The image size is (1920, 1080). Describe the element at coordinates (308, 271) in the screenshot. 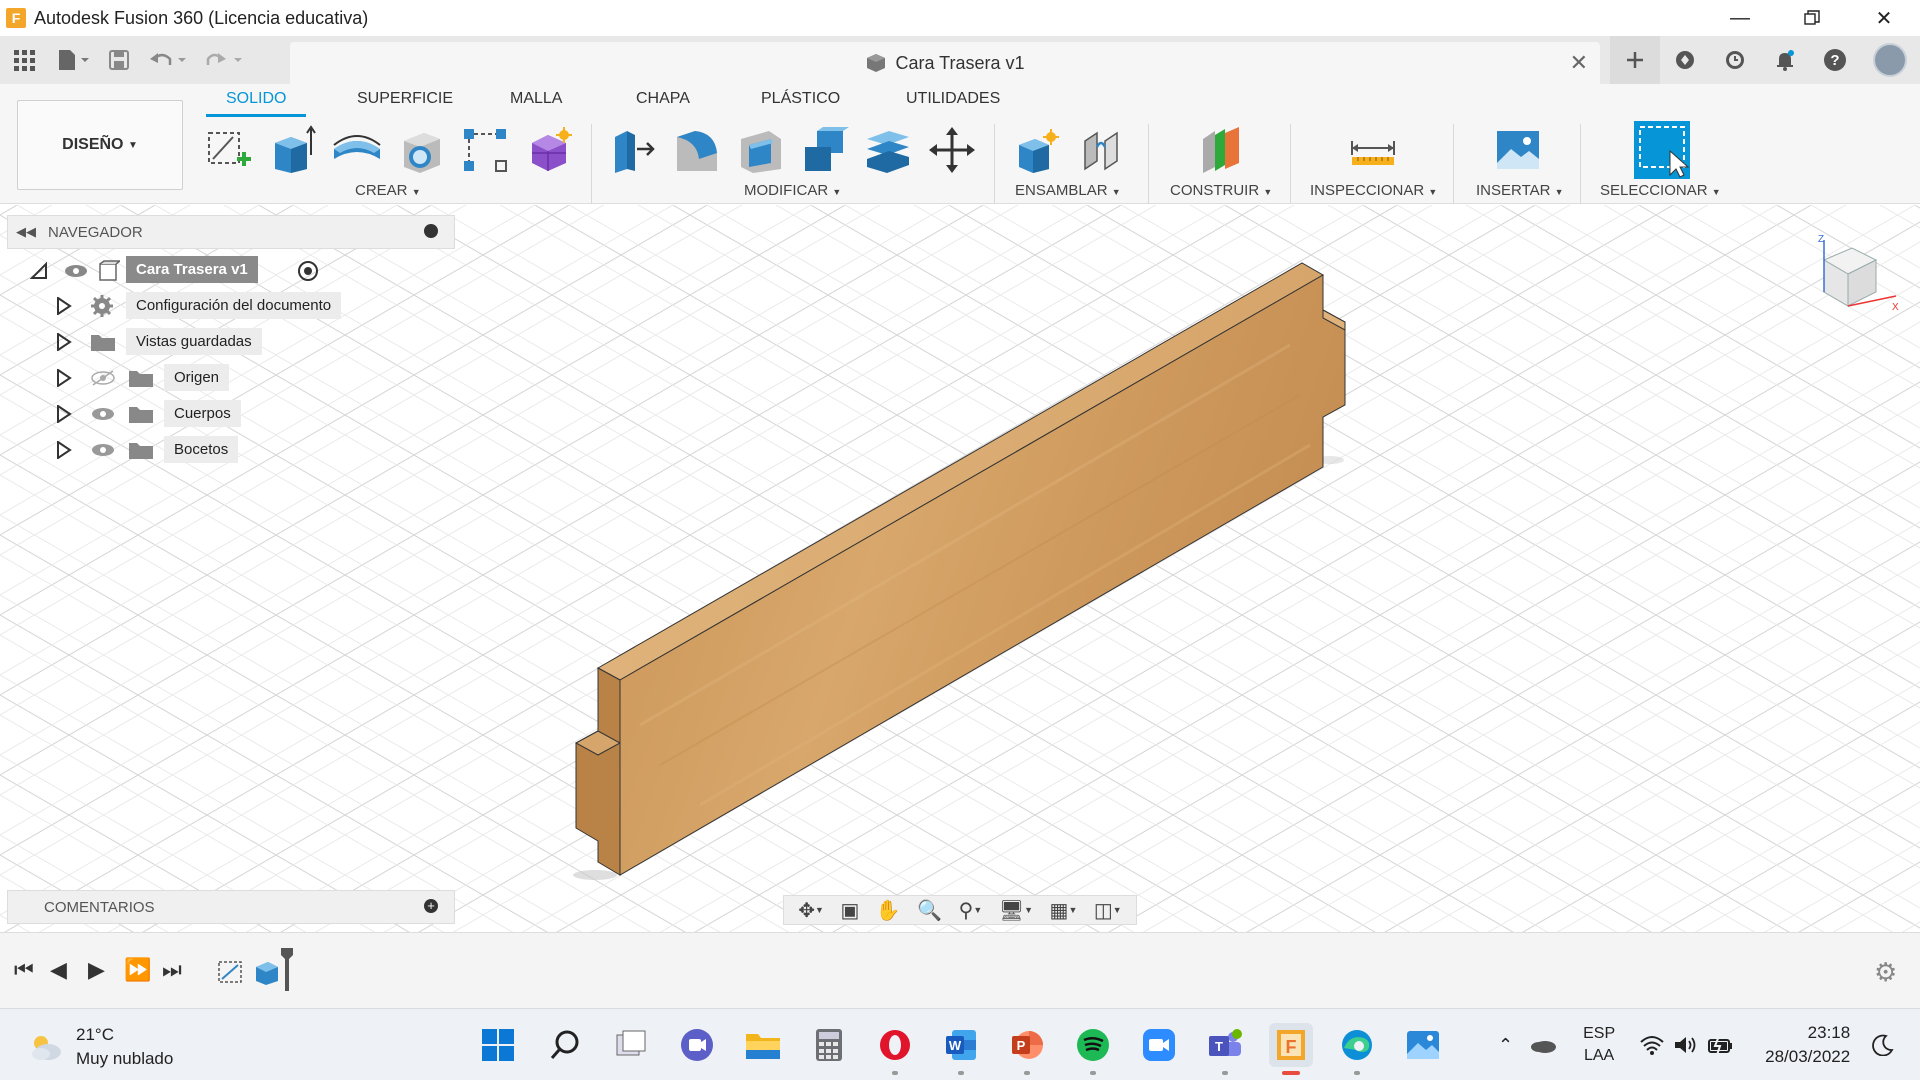

I see `activate-radio-icon` at that location.